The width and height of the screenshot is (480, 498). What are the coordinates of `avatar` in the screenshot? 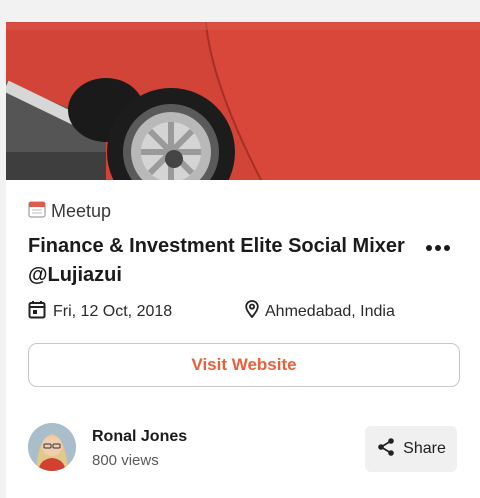 It's located at (52, 447).